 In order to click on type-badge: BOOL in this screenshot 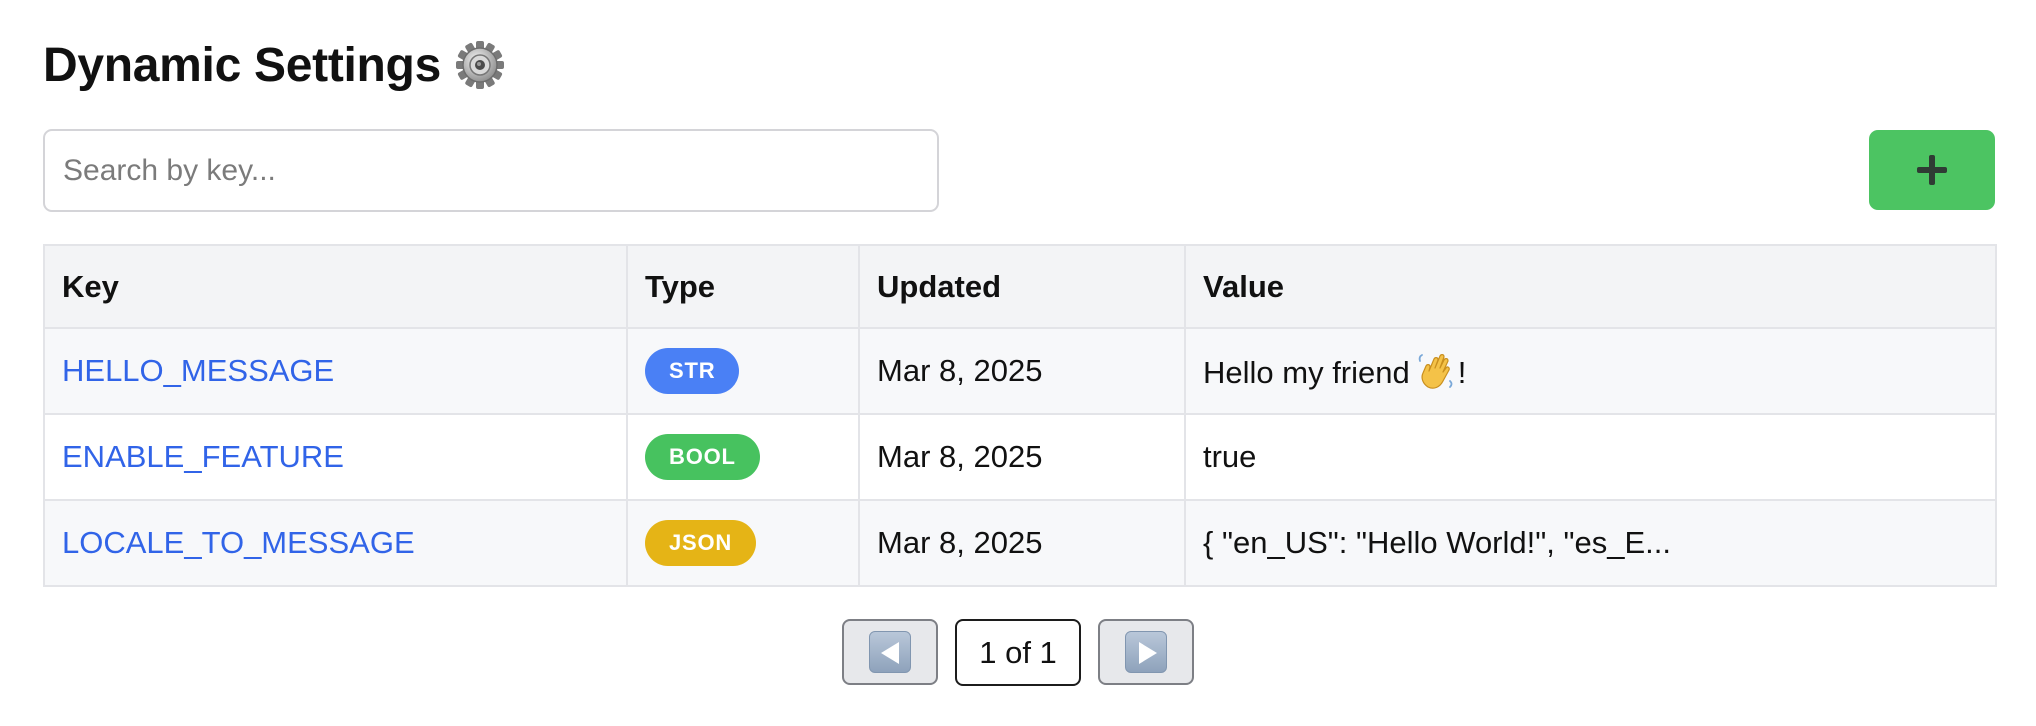, I will do `click(702, 457)`.